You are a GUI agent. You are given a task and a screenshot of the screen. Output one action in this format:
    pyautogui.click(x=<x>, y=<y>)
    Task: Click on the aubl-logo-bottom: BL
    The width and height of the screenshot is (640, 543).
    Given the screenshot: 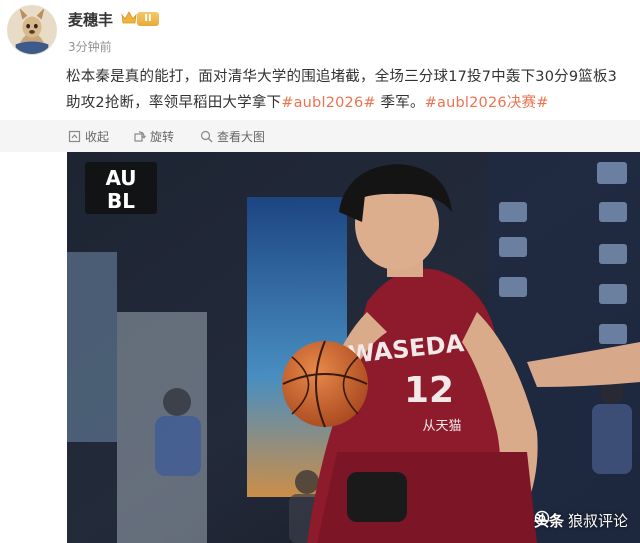 What is the action you would take?
    pyautogui.click(x=121, y=201)
    